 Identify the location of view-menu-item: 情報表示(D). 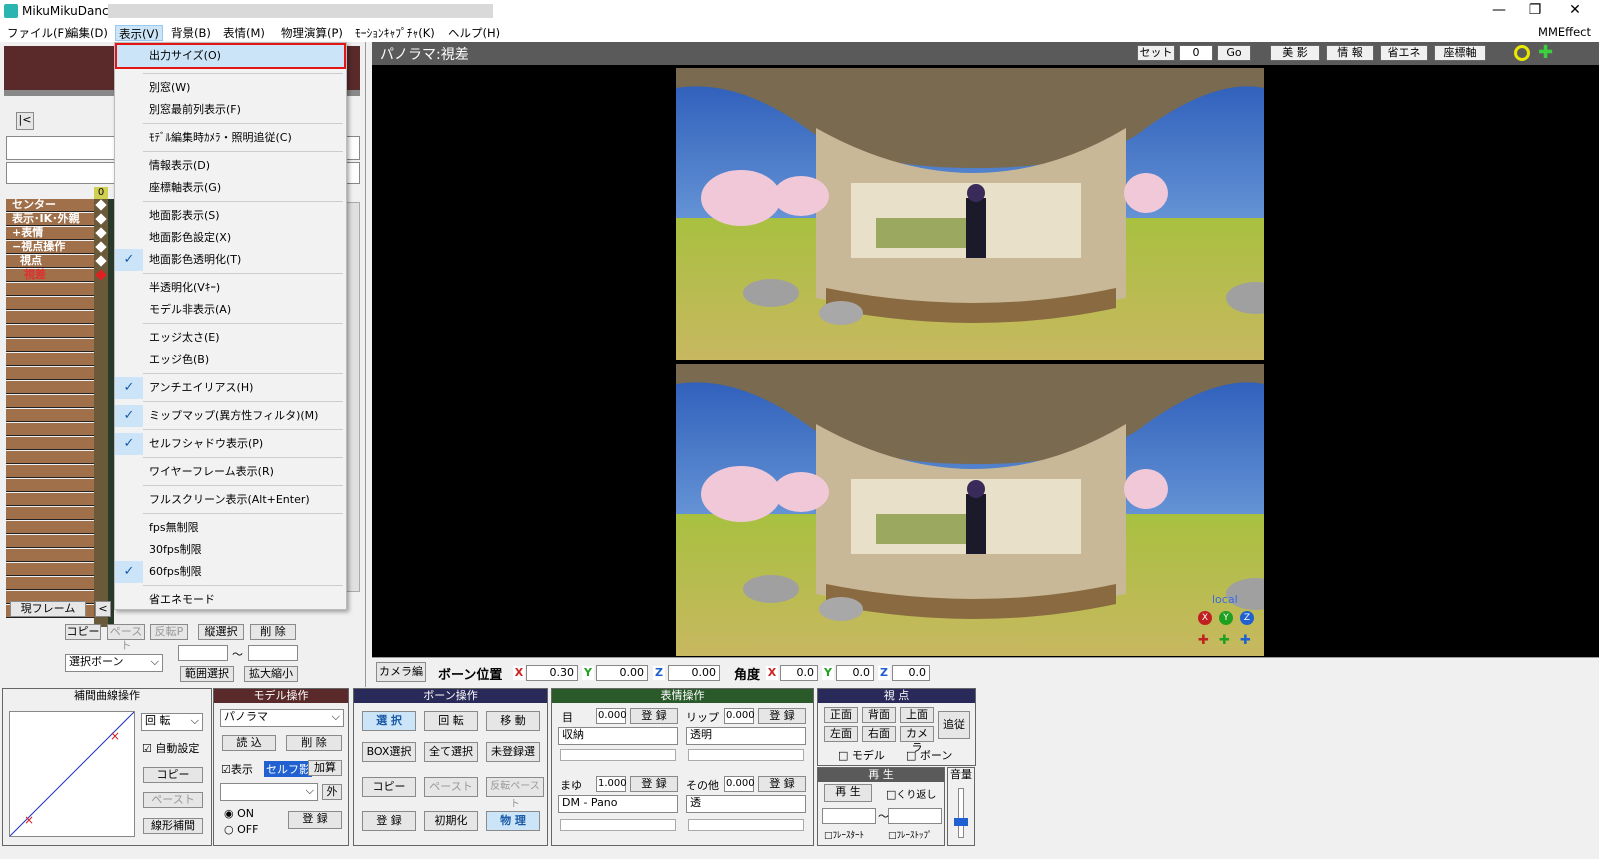
(230, 165).